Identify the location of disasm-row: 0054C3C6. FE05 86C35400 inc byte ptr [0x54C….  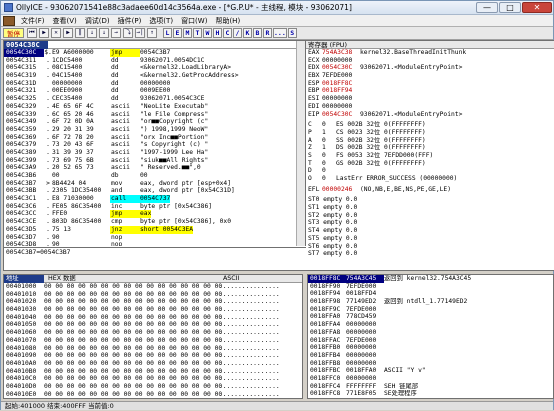
(154, 207).